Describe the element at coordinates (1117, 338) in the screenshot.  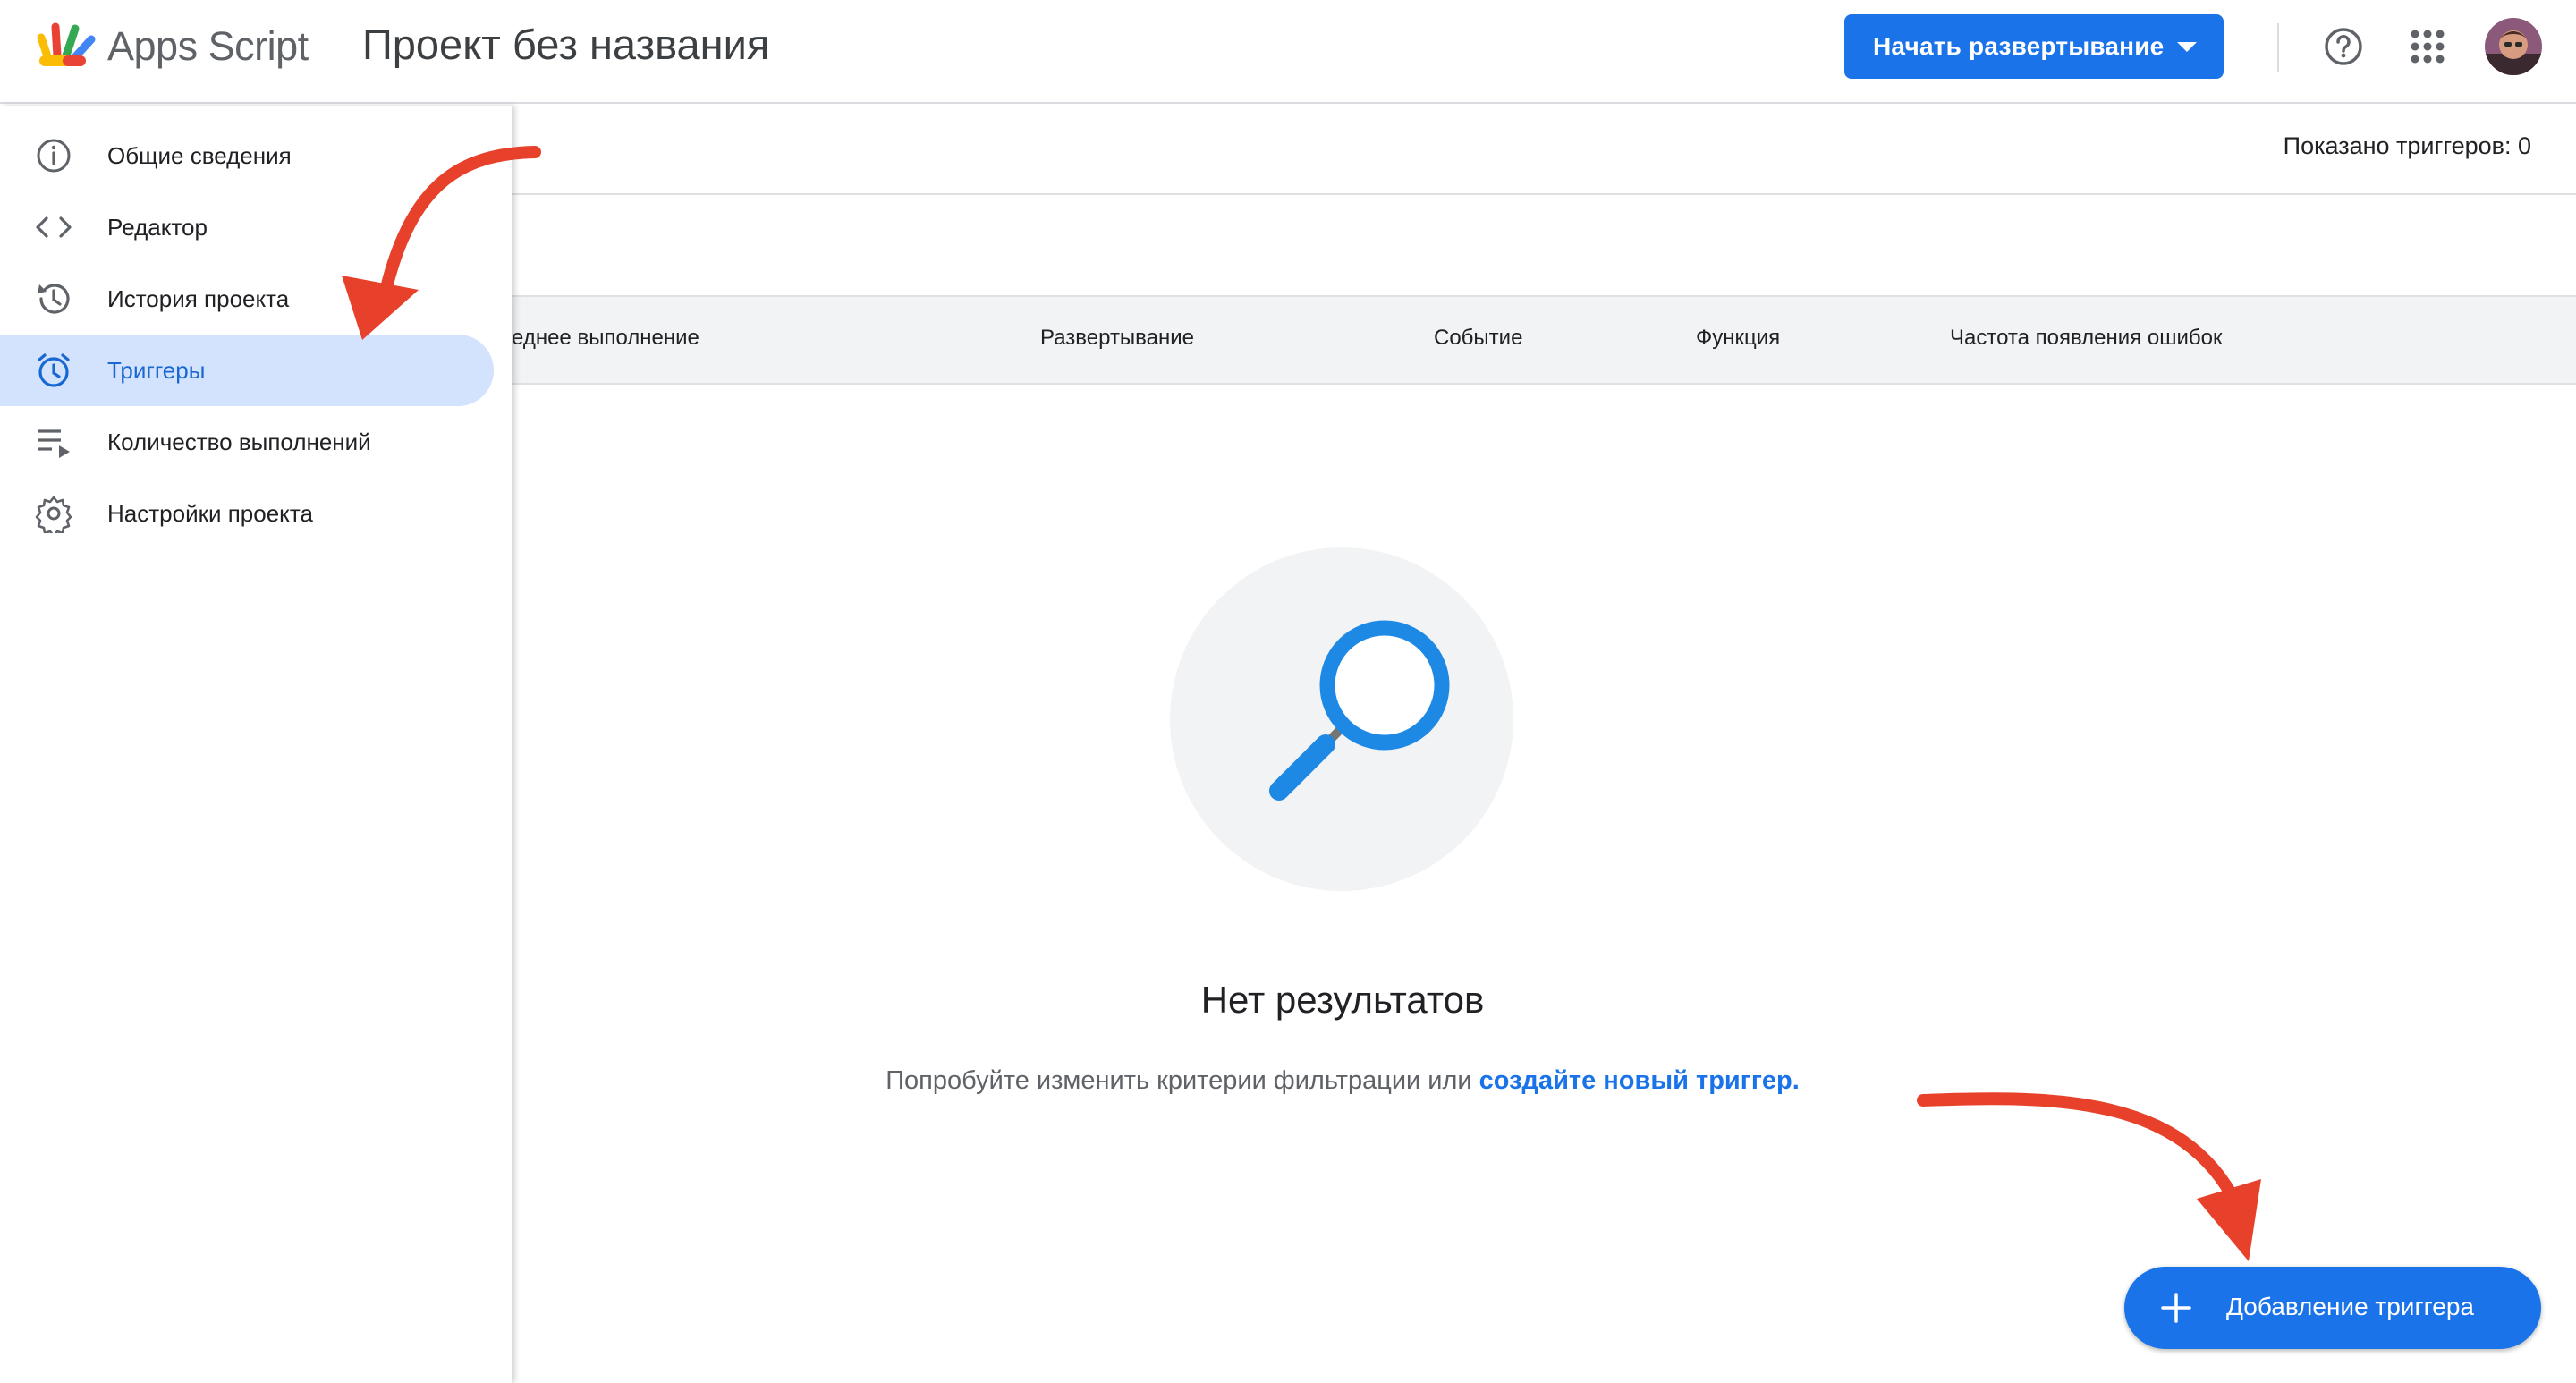
I see `column-header-deployment: Развертывание` at that location.